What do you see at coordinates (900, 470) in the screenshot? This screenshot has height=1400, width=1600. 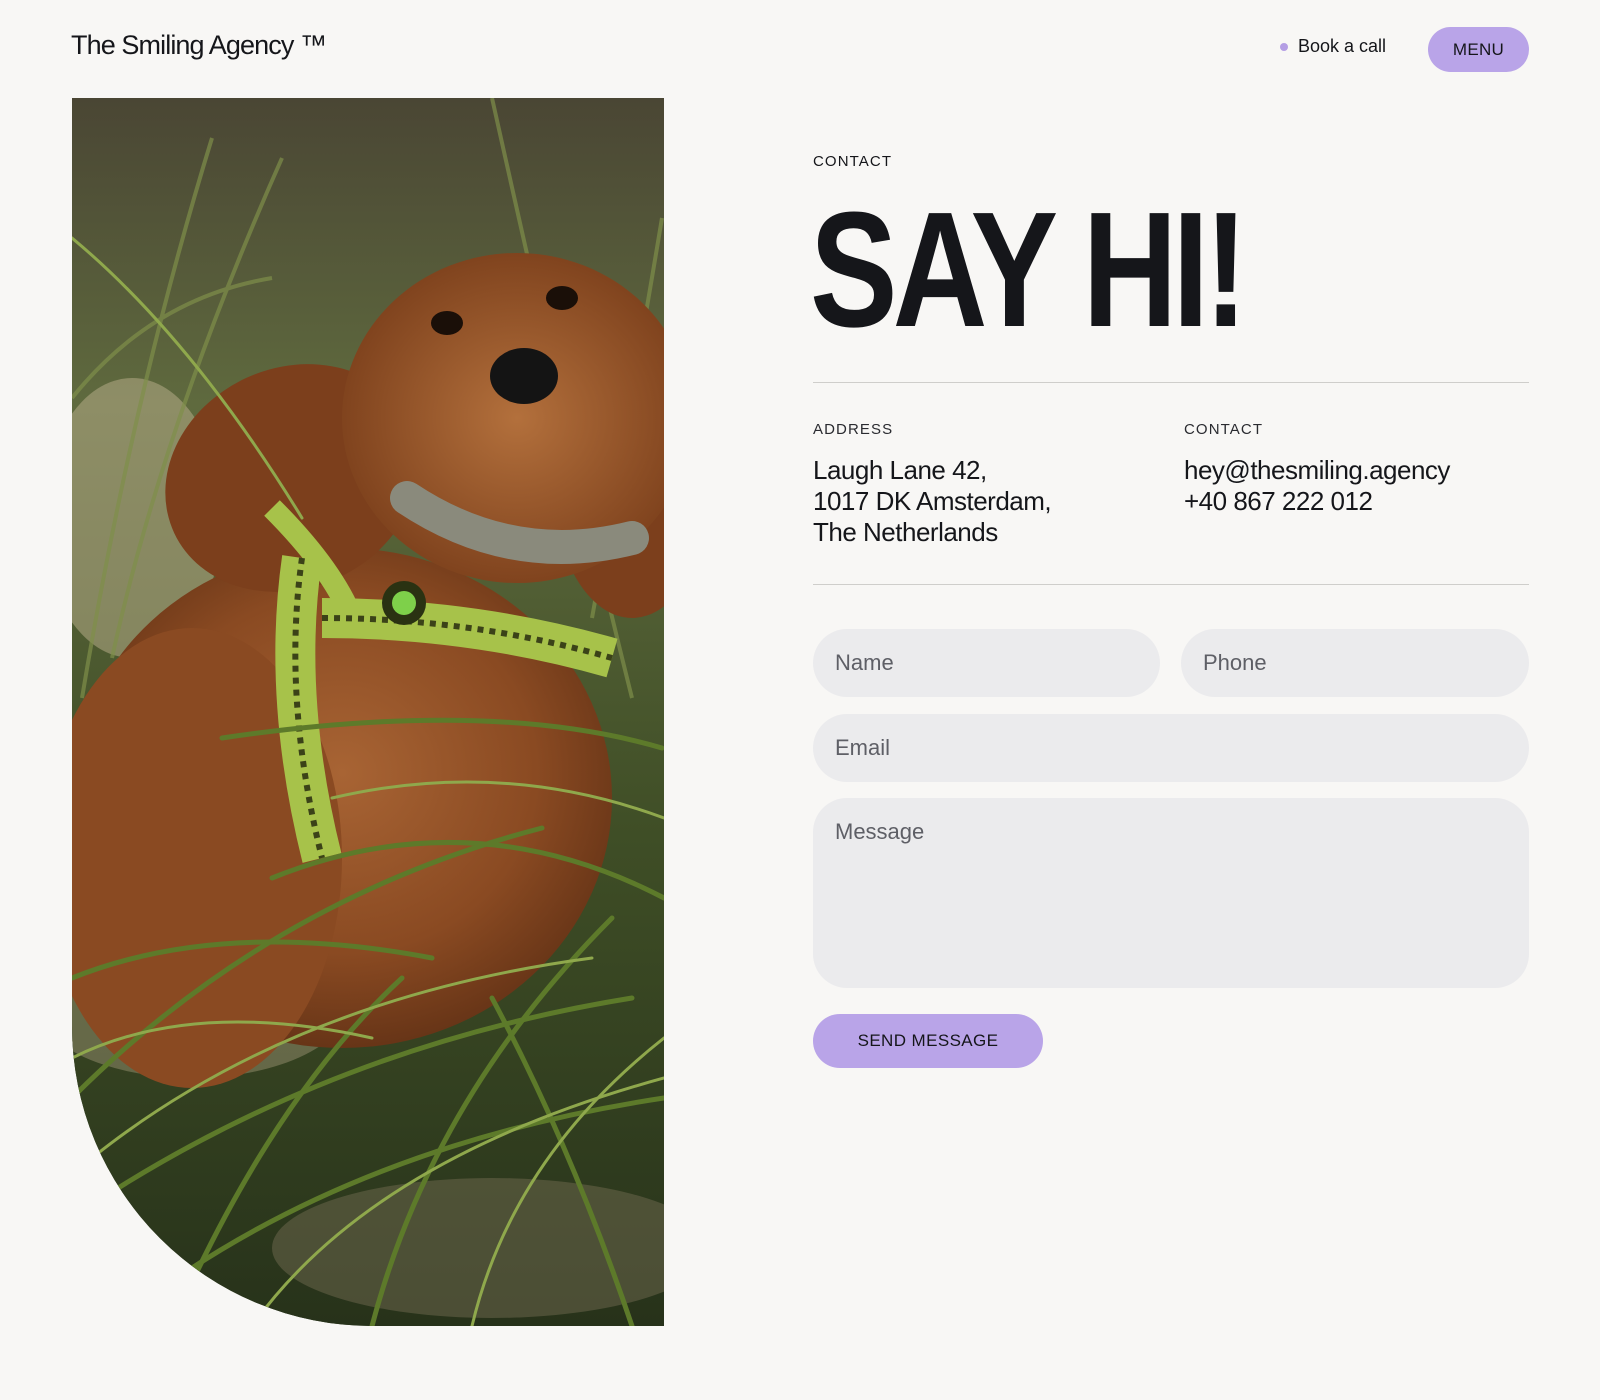 I see `address-line: Laugh Lane 42,` at bounding box center [900, 470].